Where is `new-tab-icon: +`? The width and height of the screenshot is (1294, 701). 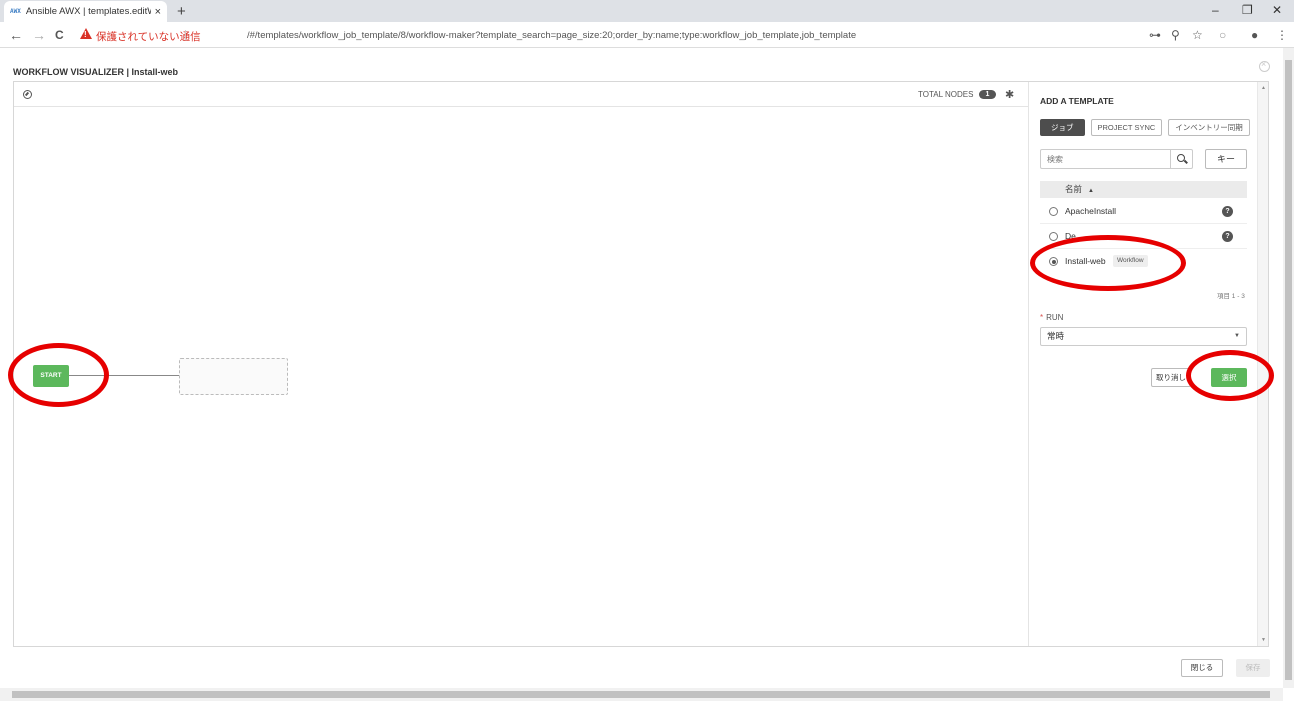
new-tab-icon: + is located at coordinates (181, 11).